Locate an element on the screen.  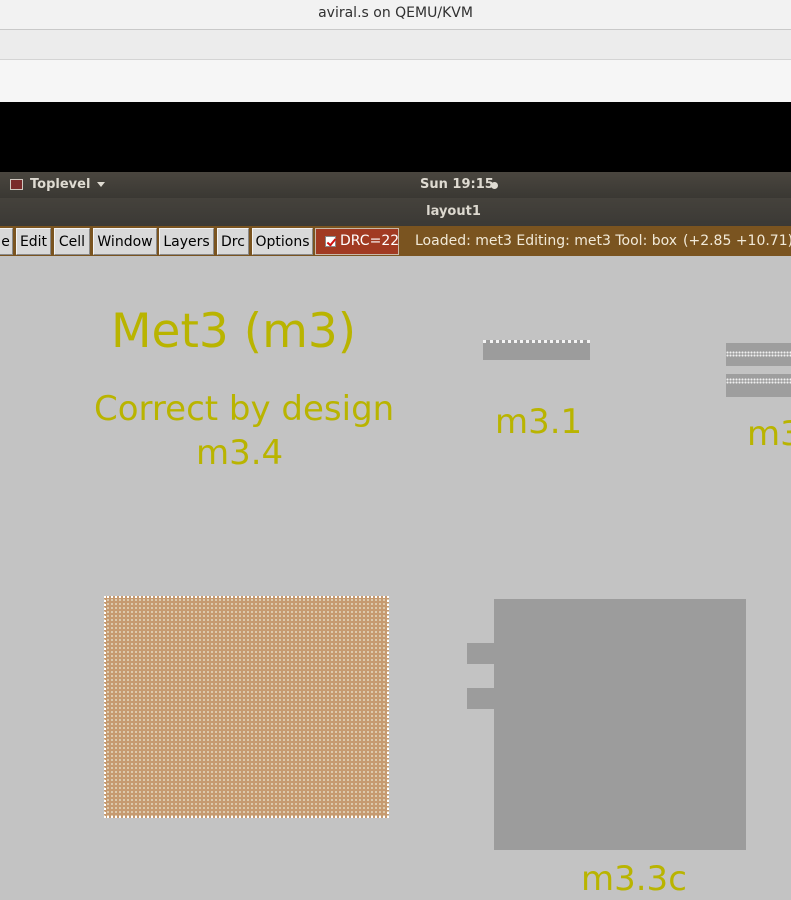
m3-3c-notch-lower is located at coordinates (481, 698).